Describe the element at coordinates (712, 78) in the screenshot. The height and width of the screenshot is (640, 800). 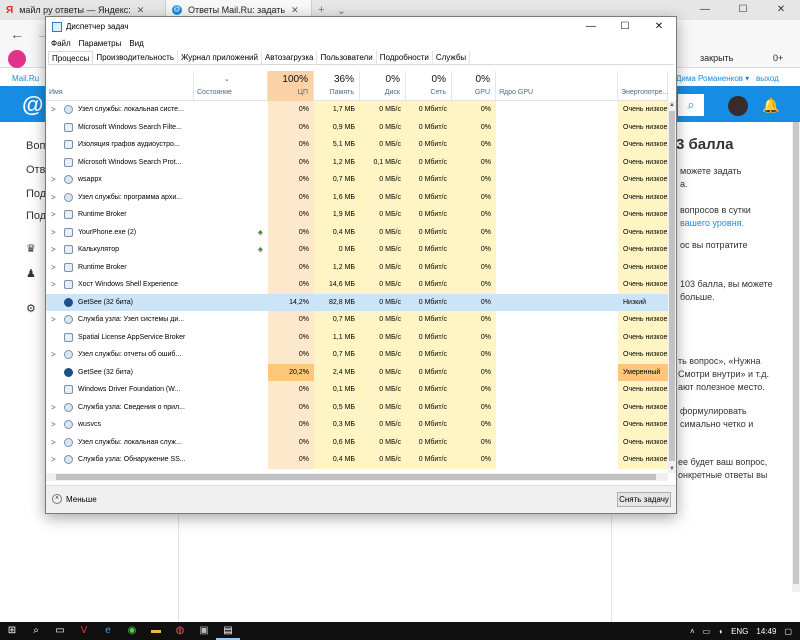
I see `user-link: Дима Романенков ▾` at that location.